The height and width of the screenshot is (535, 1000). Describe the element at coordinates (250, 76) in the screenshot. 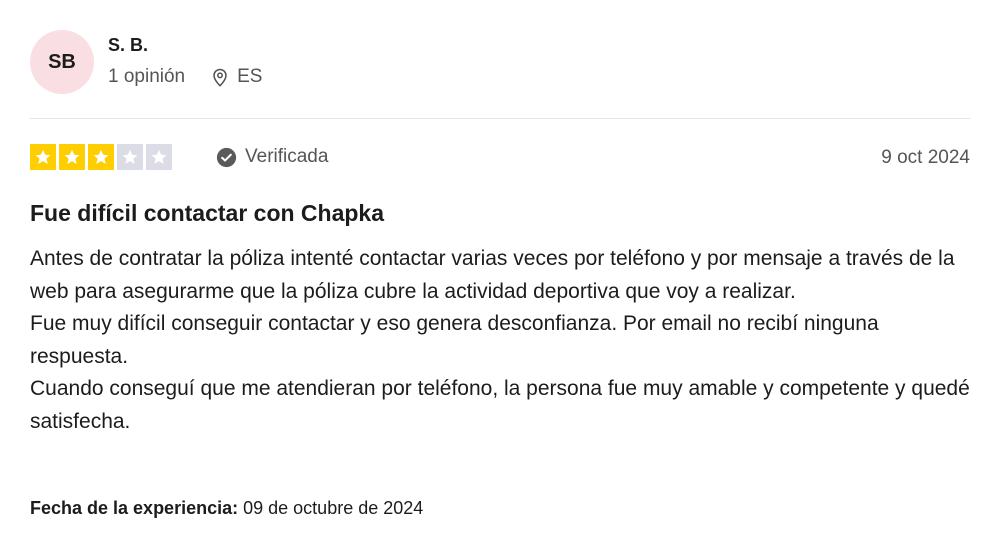

I see `reviewer-country: ES` at that location.